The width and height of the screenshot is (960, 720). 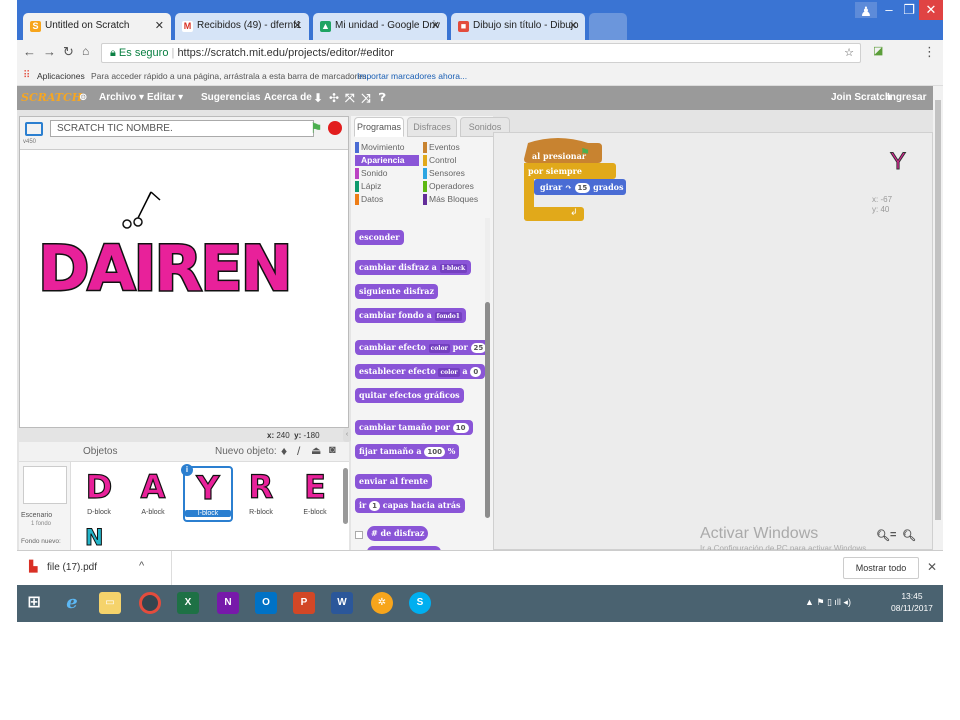 What do you see at coordinates (938, 310) in the screenshot?
I see `page-scrollbar-thumb` at bounding box center [938, 310].